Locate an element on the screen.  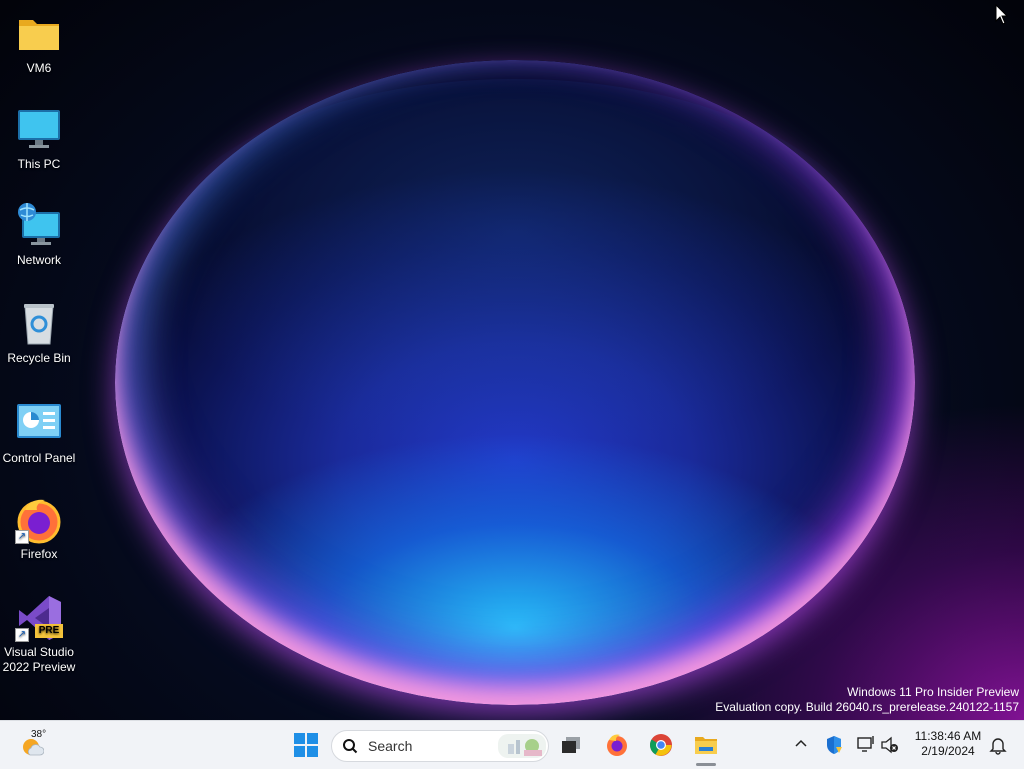
desktop-icon-network: Network is located at coordinates (39, 235).